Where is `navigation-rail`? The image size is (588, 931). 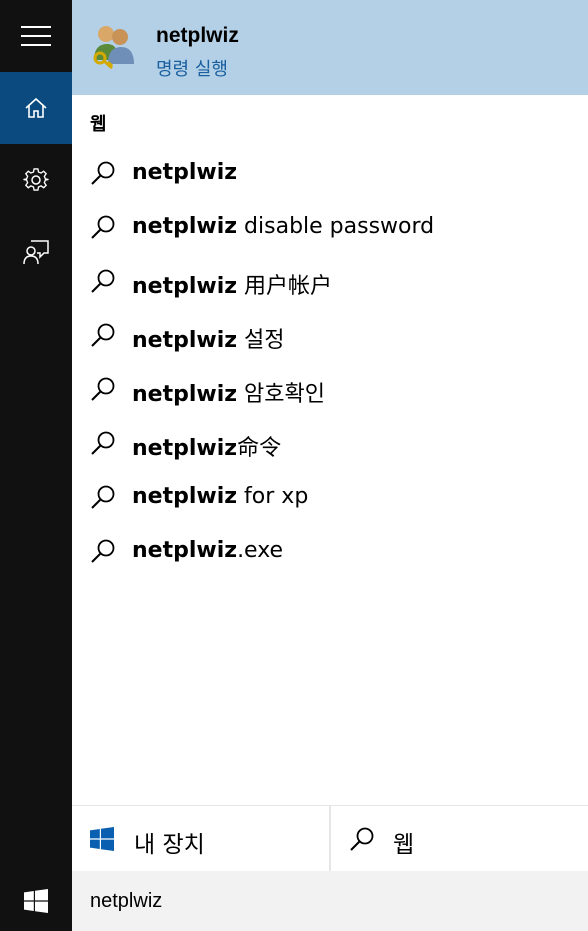
navigation-rail is located at coordinates (36, 465).